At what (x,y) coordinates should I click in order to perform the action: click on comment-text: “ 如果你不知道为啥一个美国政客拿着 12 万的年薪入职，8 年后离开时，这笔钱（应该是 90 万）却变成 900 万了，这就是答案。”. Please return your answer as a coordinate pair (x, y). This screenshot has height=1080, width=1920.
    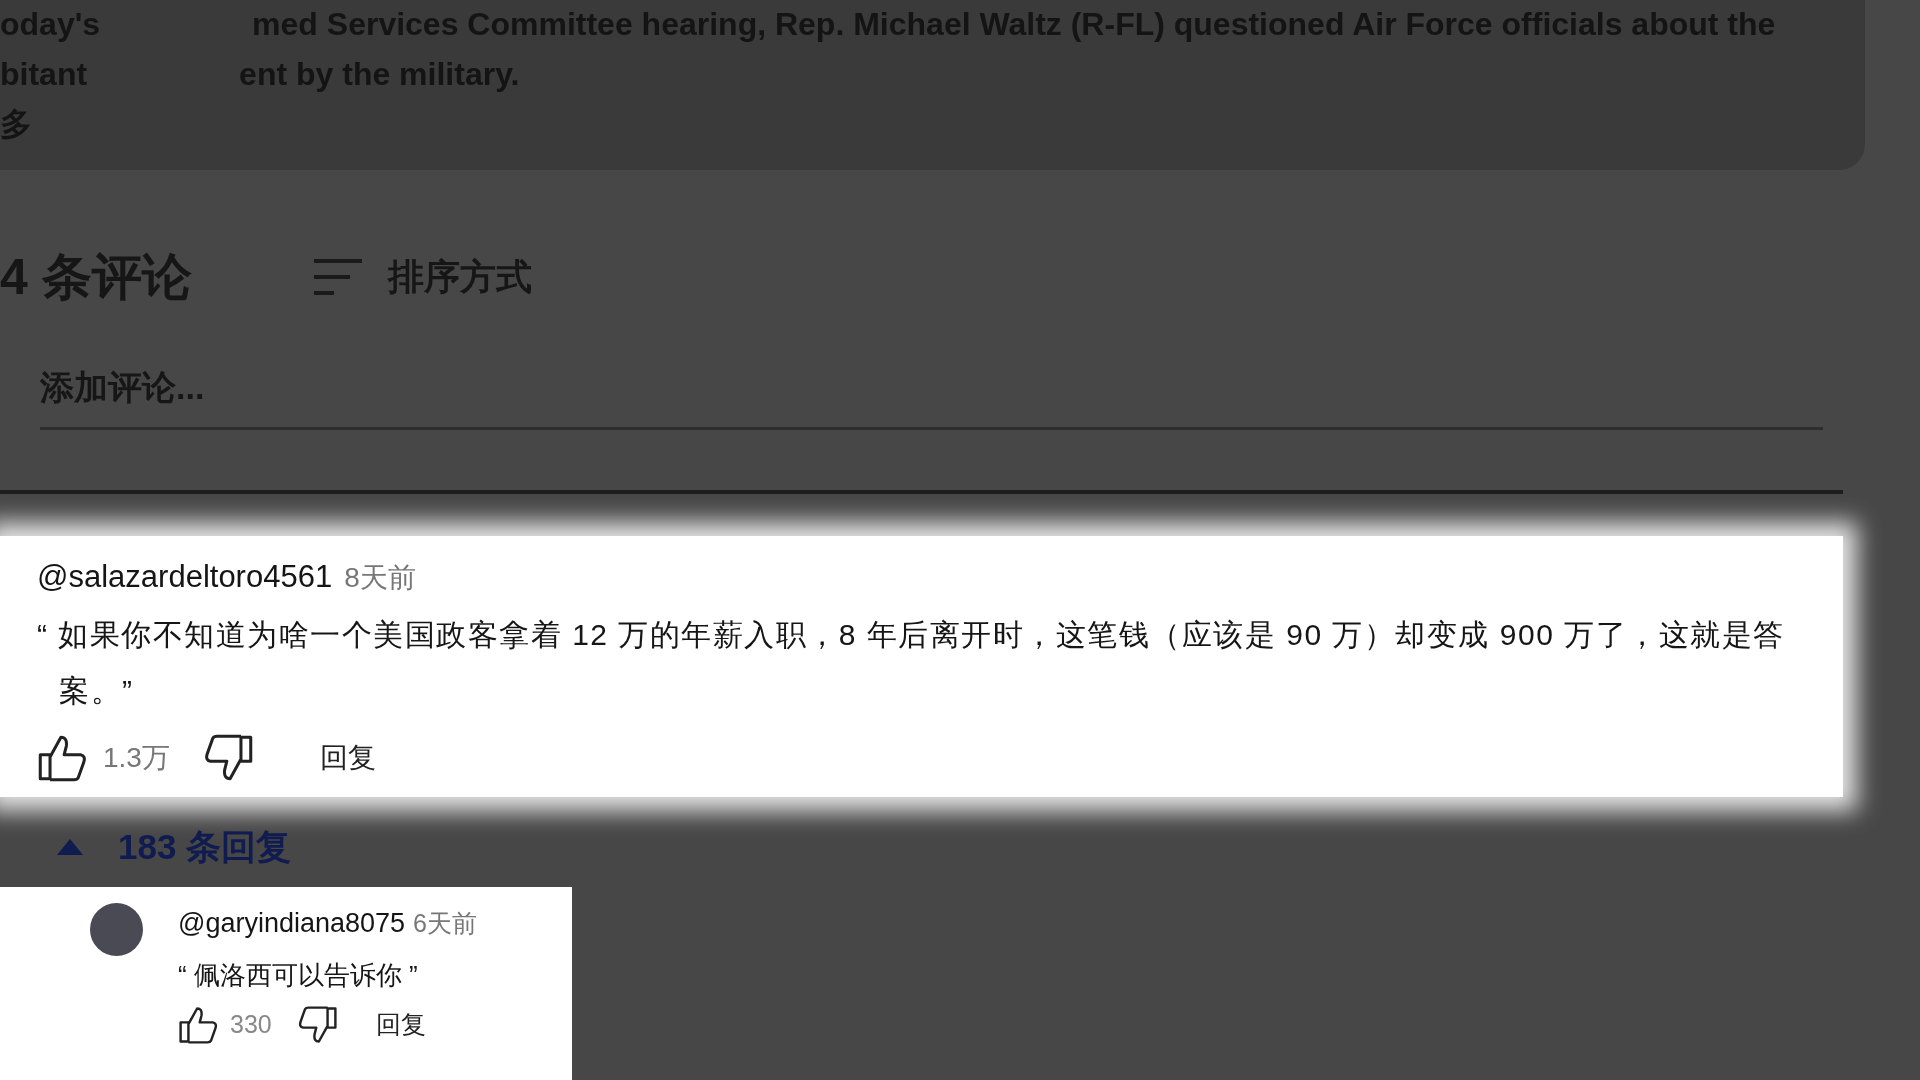
    Looking at the image, I should click on (911, 662).